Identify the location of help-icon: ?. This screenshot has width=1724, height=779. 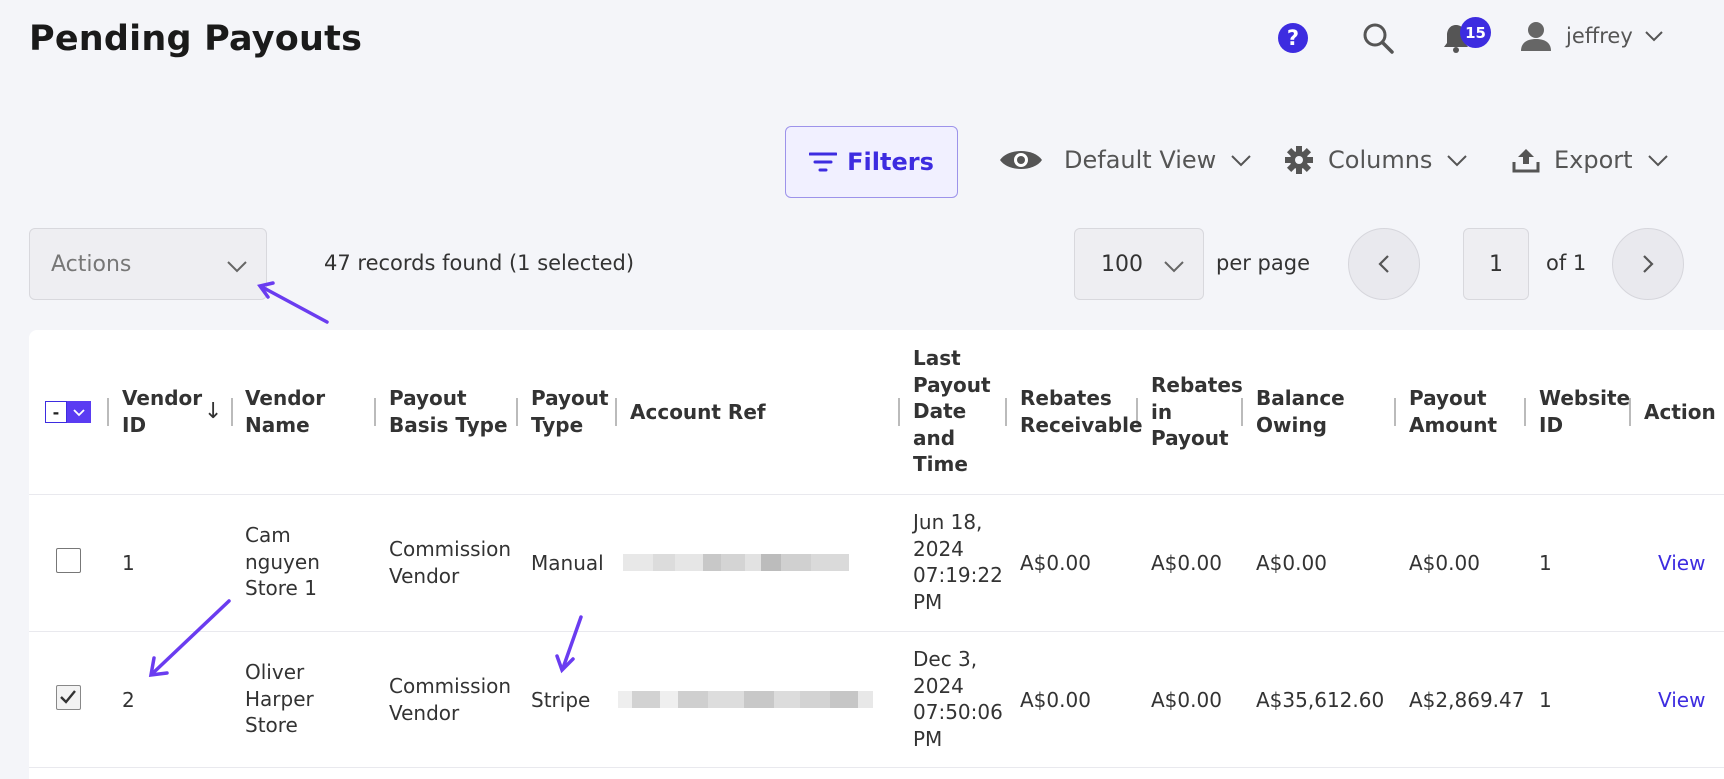
(1293, 38).